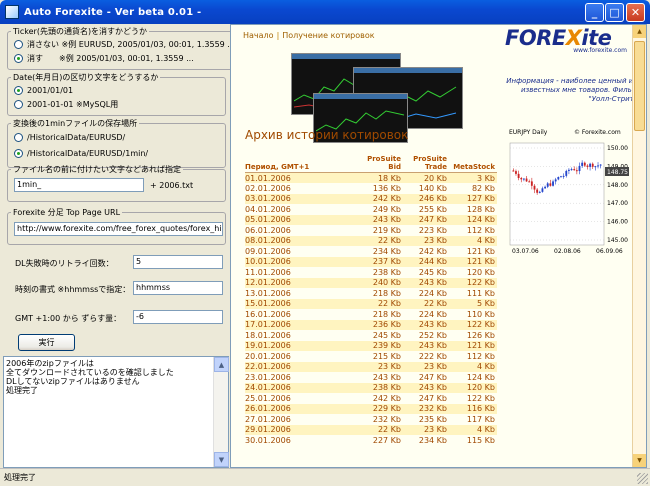 Image resolution: width=650 pixels, height=486 pixels. Describe the element at coordinates (426, 177) in the screenshot. I see `cell-trade: 20 Kb` at that location.